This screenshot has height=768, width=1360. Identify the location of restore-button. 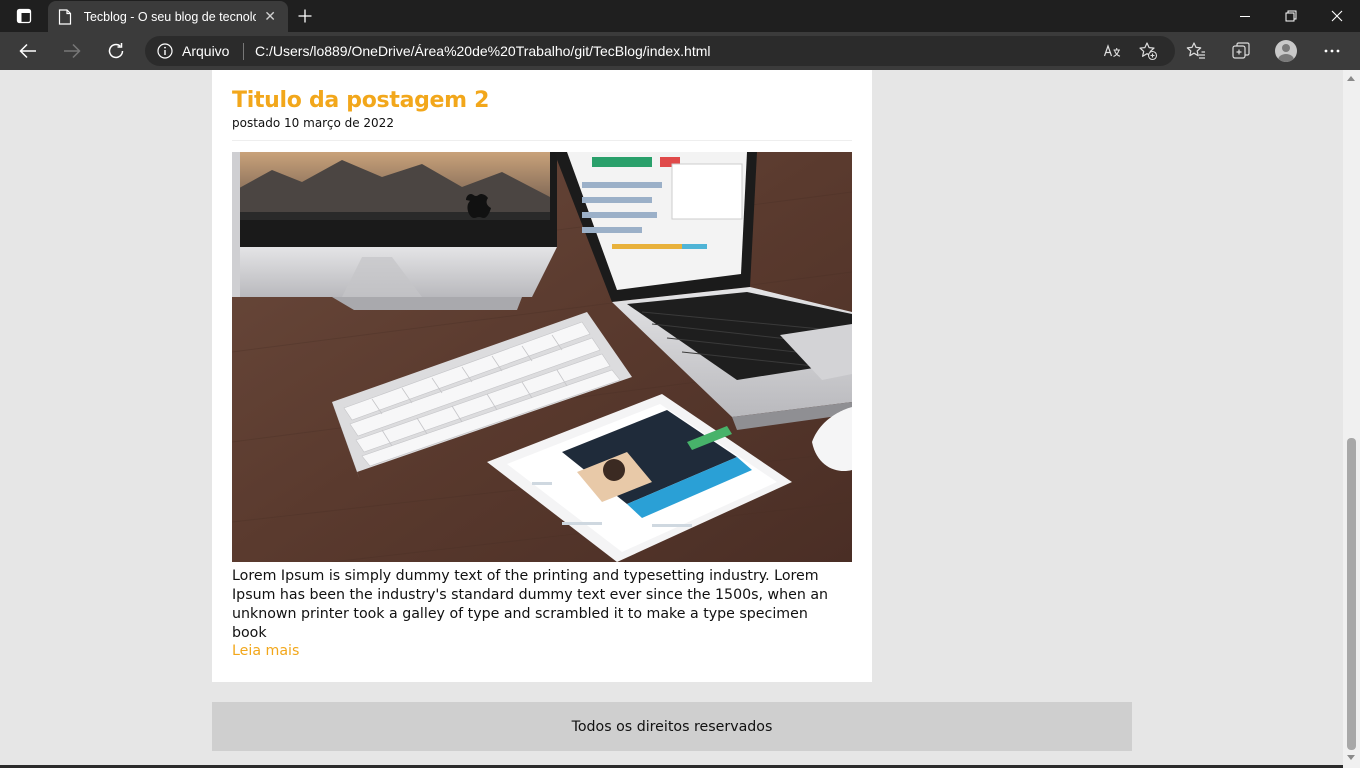
(1291, 16).